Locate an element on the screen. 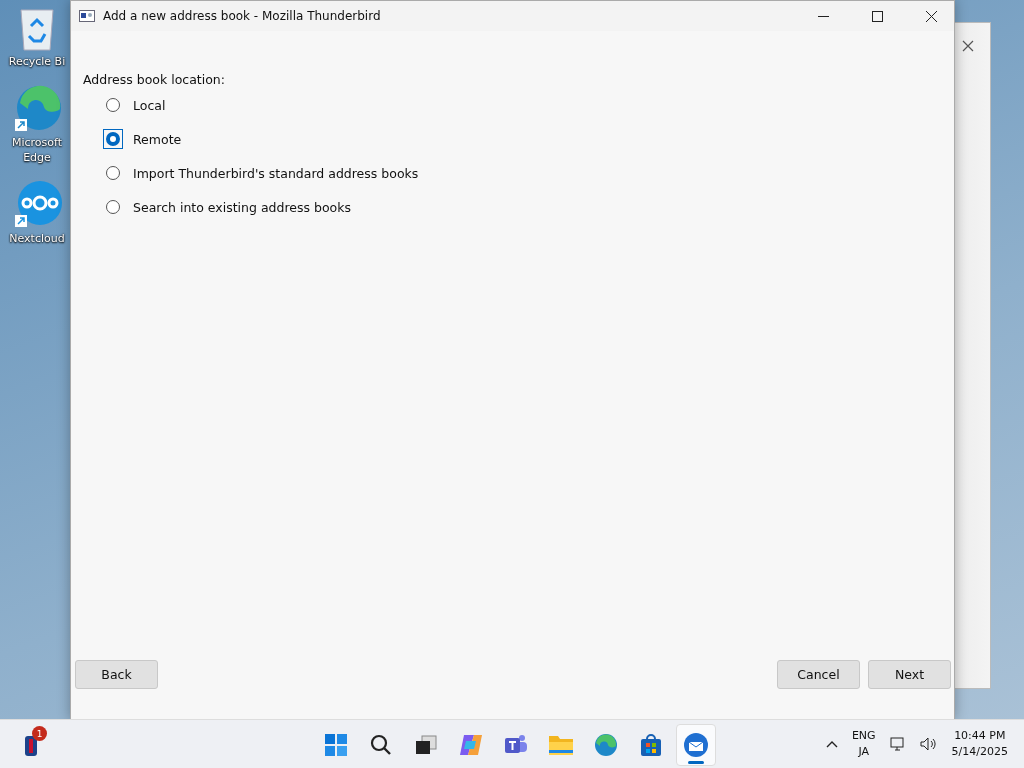 This screenshot has width=1024, height=768. clock-date: 5/14/2025 is located at coordinates (979, 752).